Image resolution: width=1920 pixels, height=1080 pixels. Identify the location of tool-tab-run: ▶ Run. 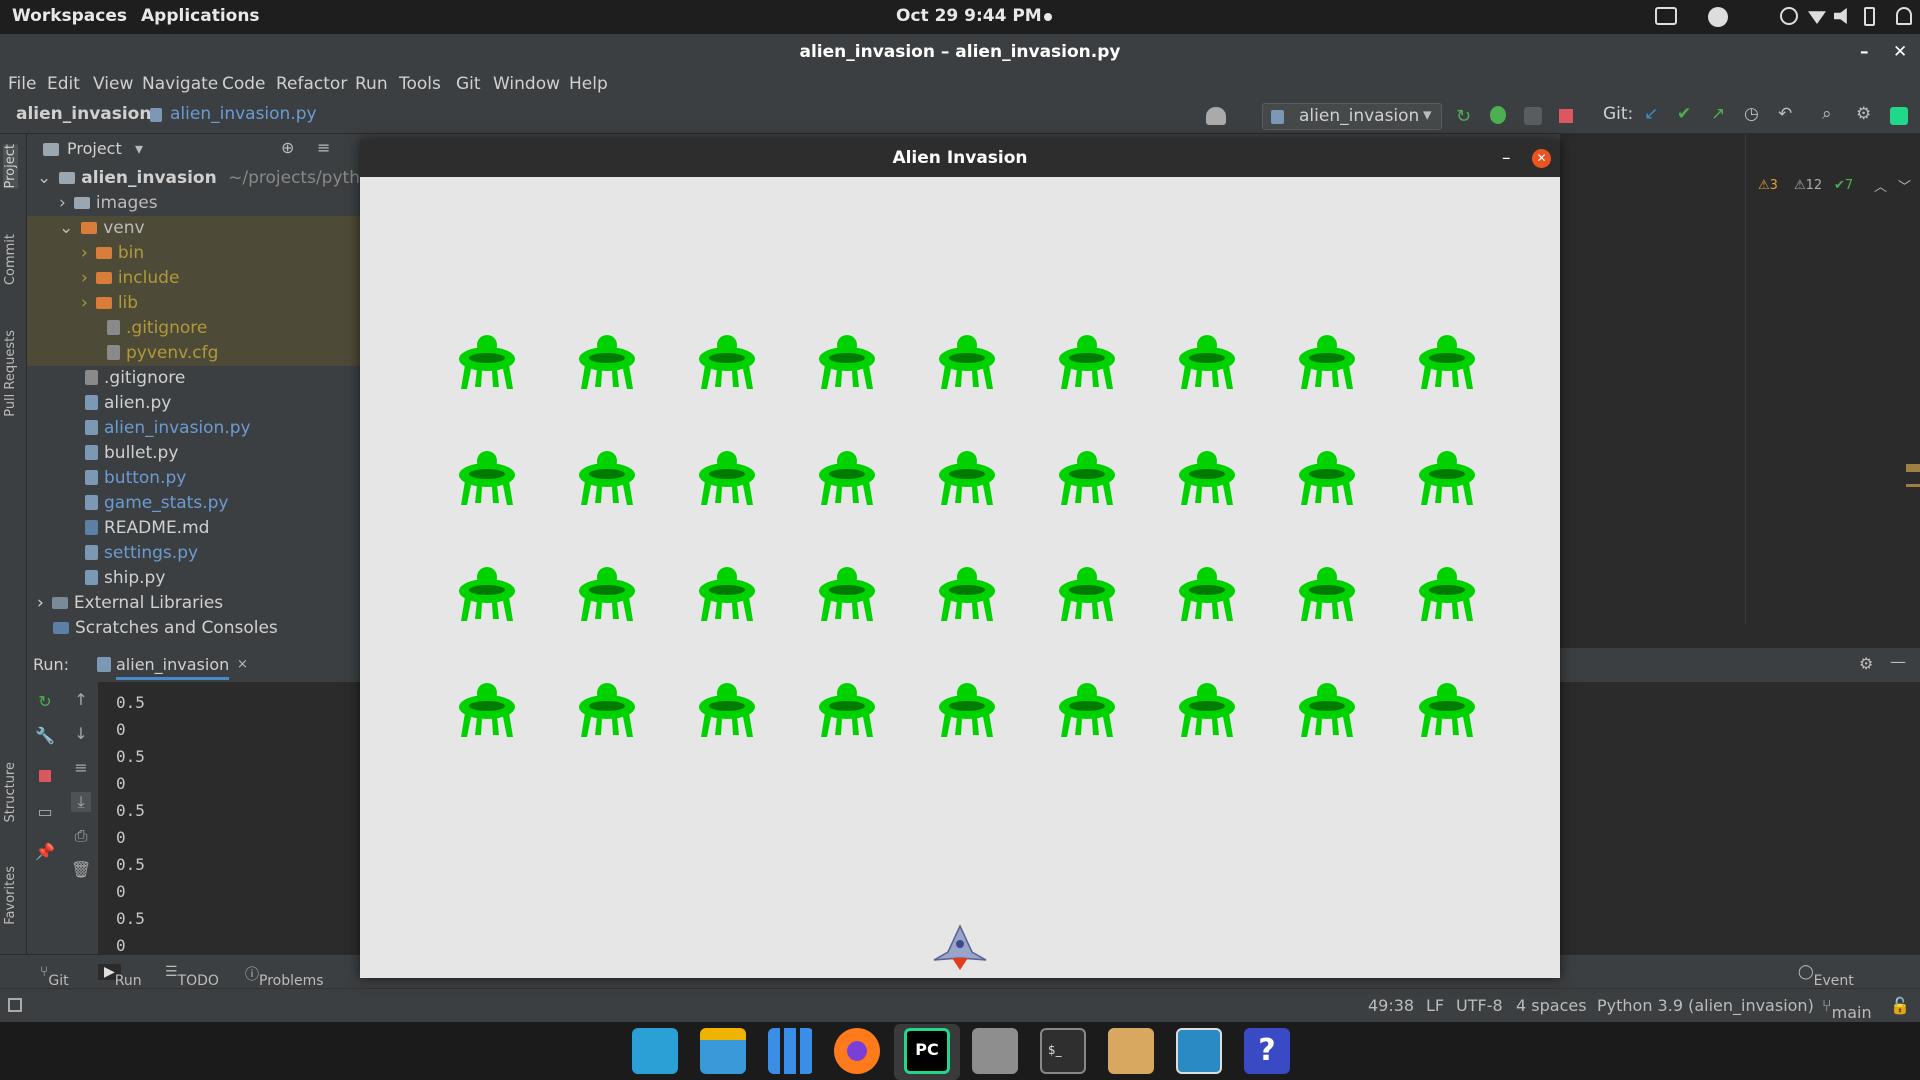
(120, 976).